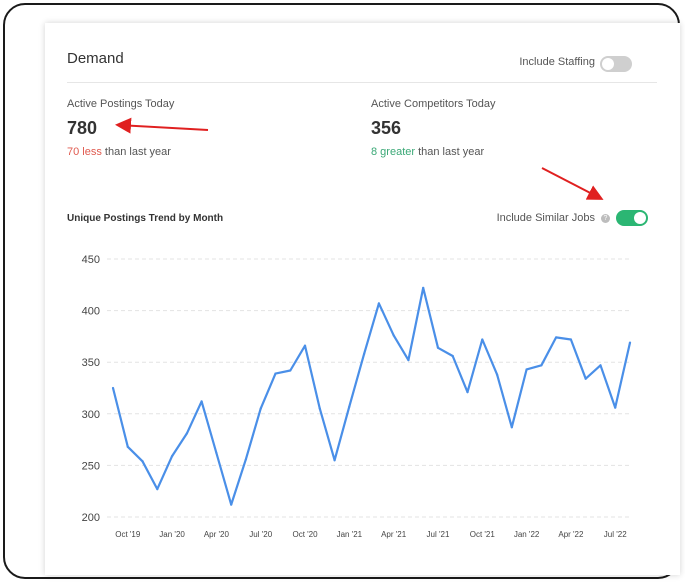 The image size is (685, 584). What do you see at coordinates (128, 534) in the screenshot?
I see `x-tick-label: Oct '19` at bounding box center [128, 534].